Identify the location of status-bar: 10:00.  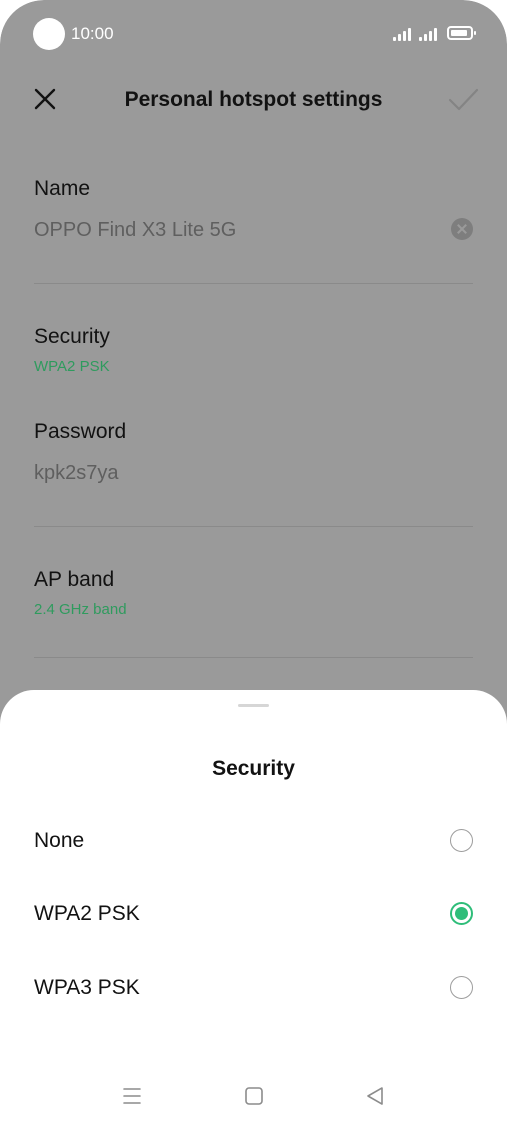
(253, 33).